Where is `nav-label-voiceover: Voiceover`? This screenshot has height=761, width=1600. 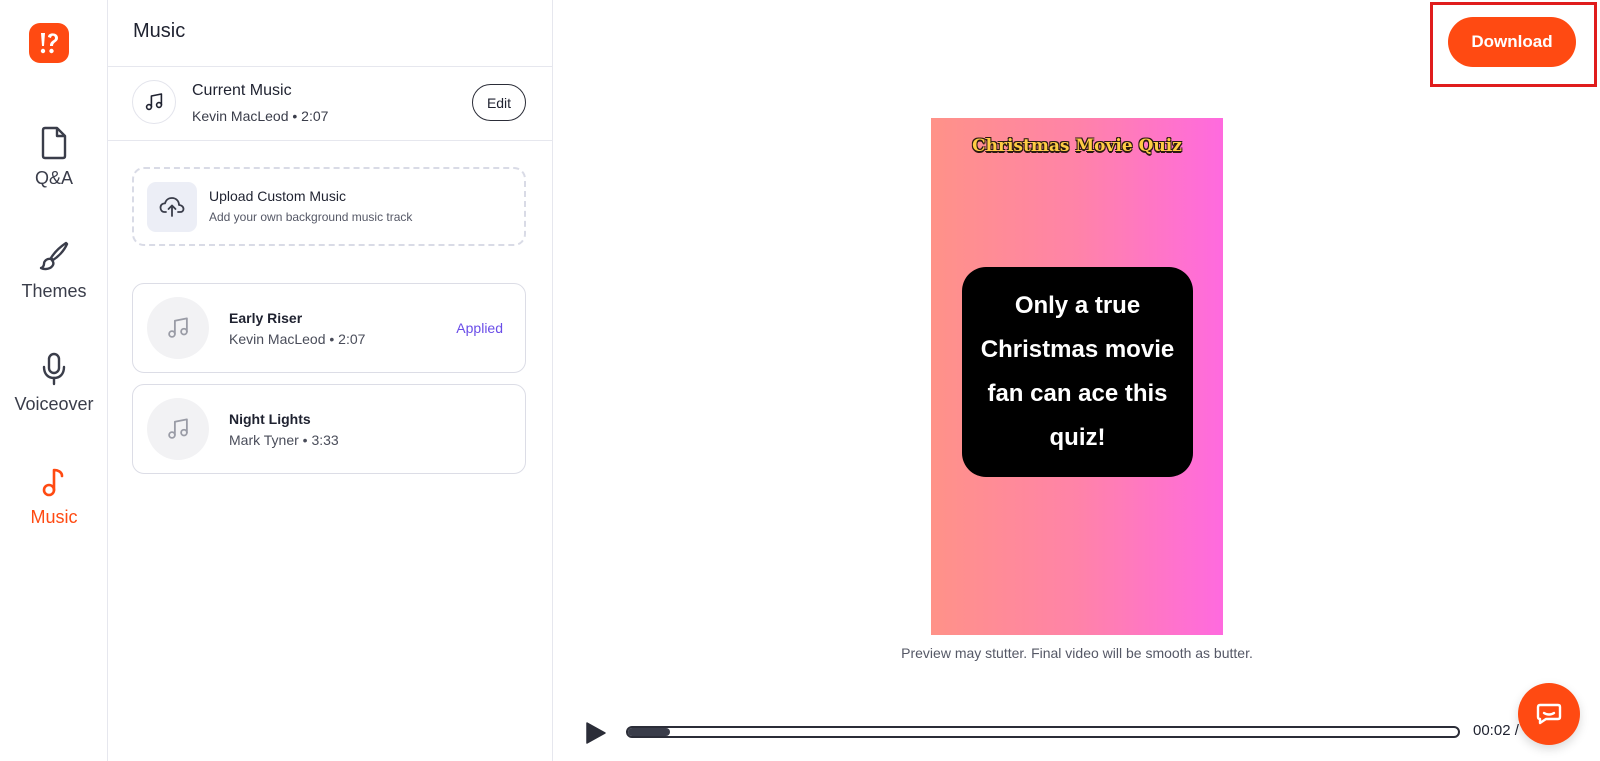
nav-label-voiceover: Voiceover is located at coordinates (54, 404).